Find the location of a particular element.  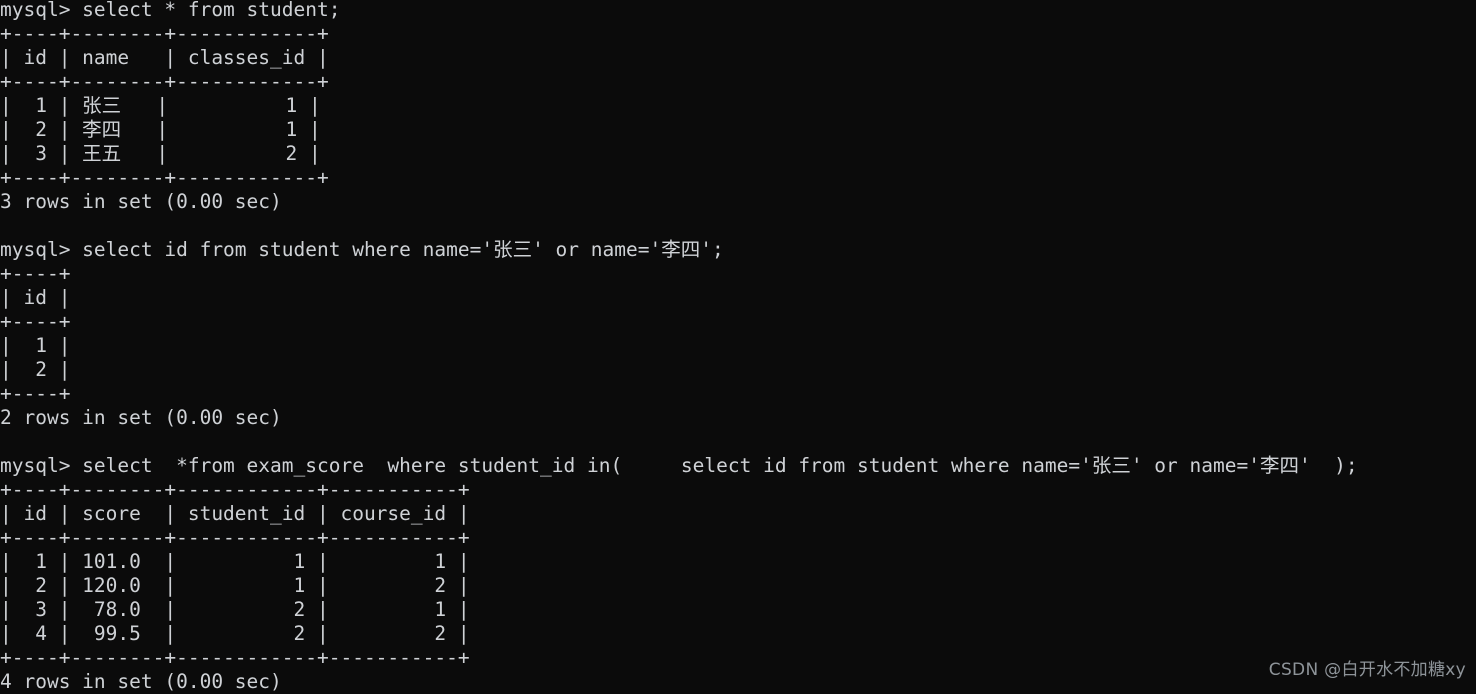

terminal-output-line: | 2 | 120.0 | 1 | 2 | is located at coordinates (235, 585).